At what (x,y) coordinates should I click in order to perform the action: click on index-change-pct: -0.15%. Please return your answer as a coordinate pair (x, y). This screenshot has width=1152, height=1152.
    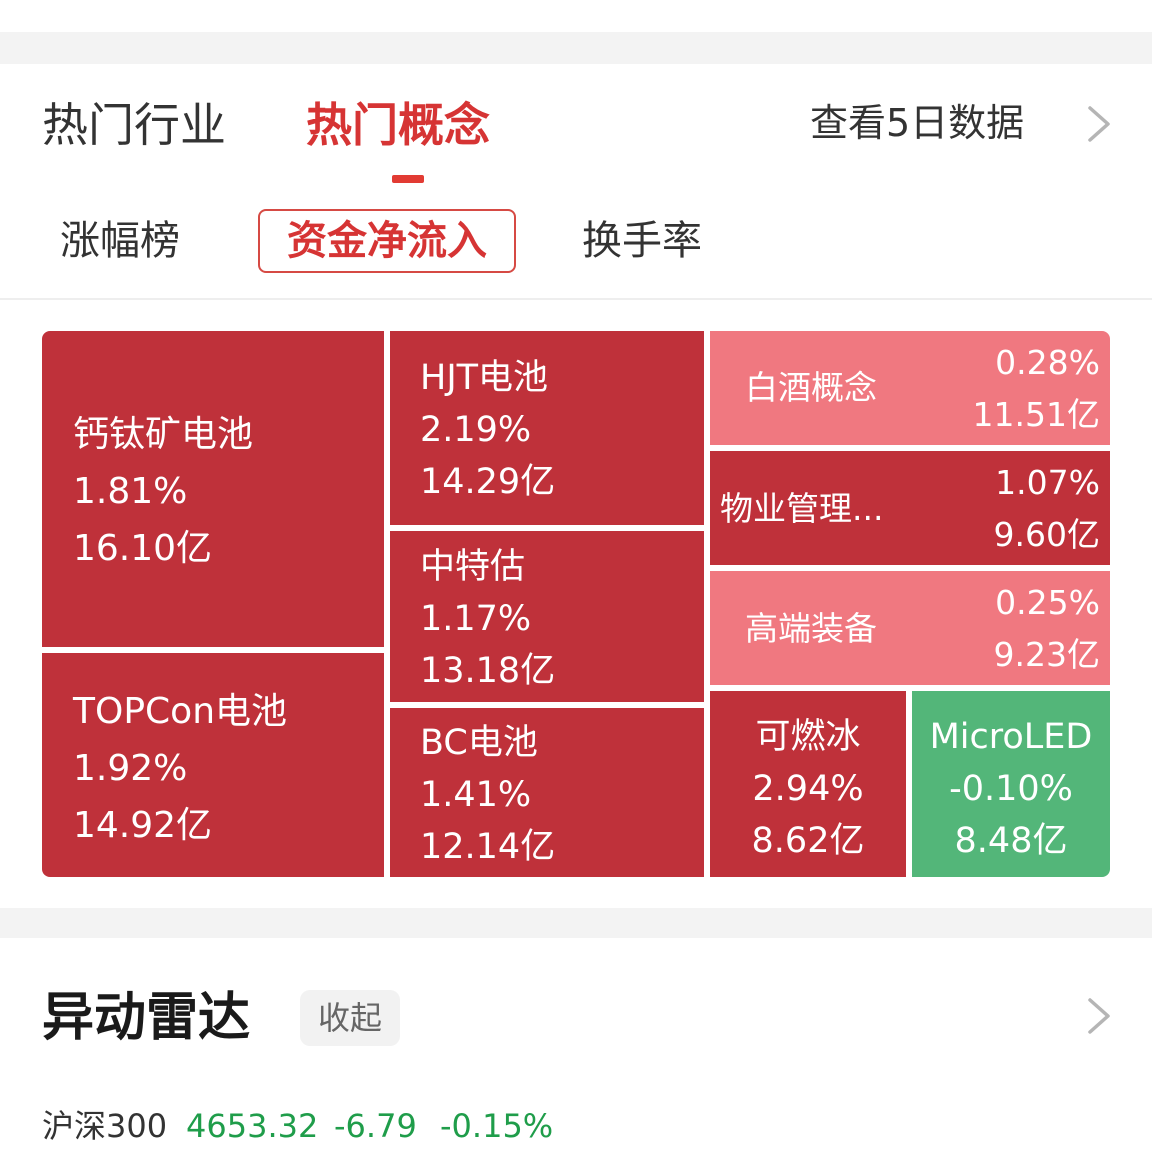
    Looking at the image, I should click on (497, 1126).